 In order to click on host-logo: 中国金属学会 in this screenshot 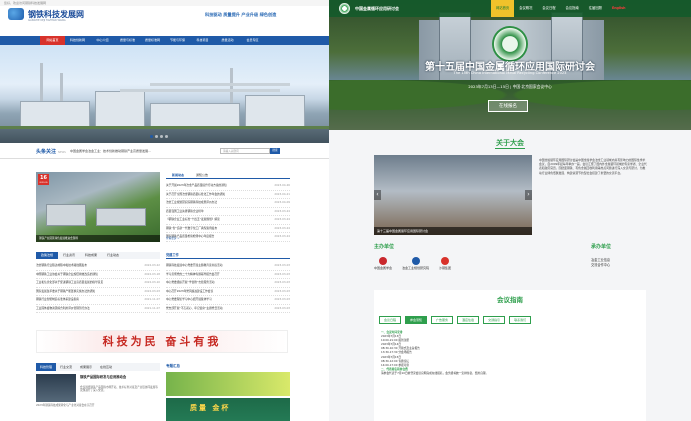, I will do `click(383, 263)`.